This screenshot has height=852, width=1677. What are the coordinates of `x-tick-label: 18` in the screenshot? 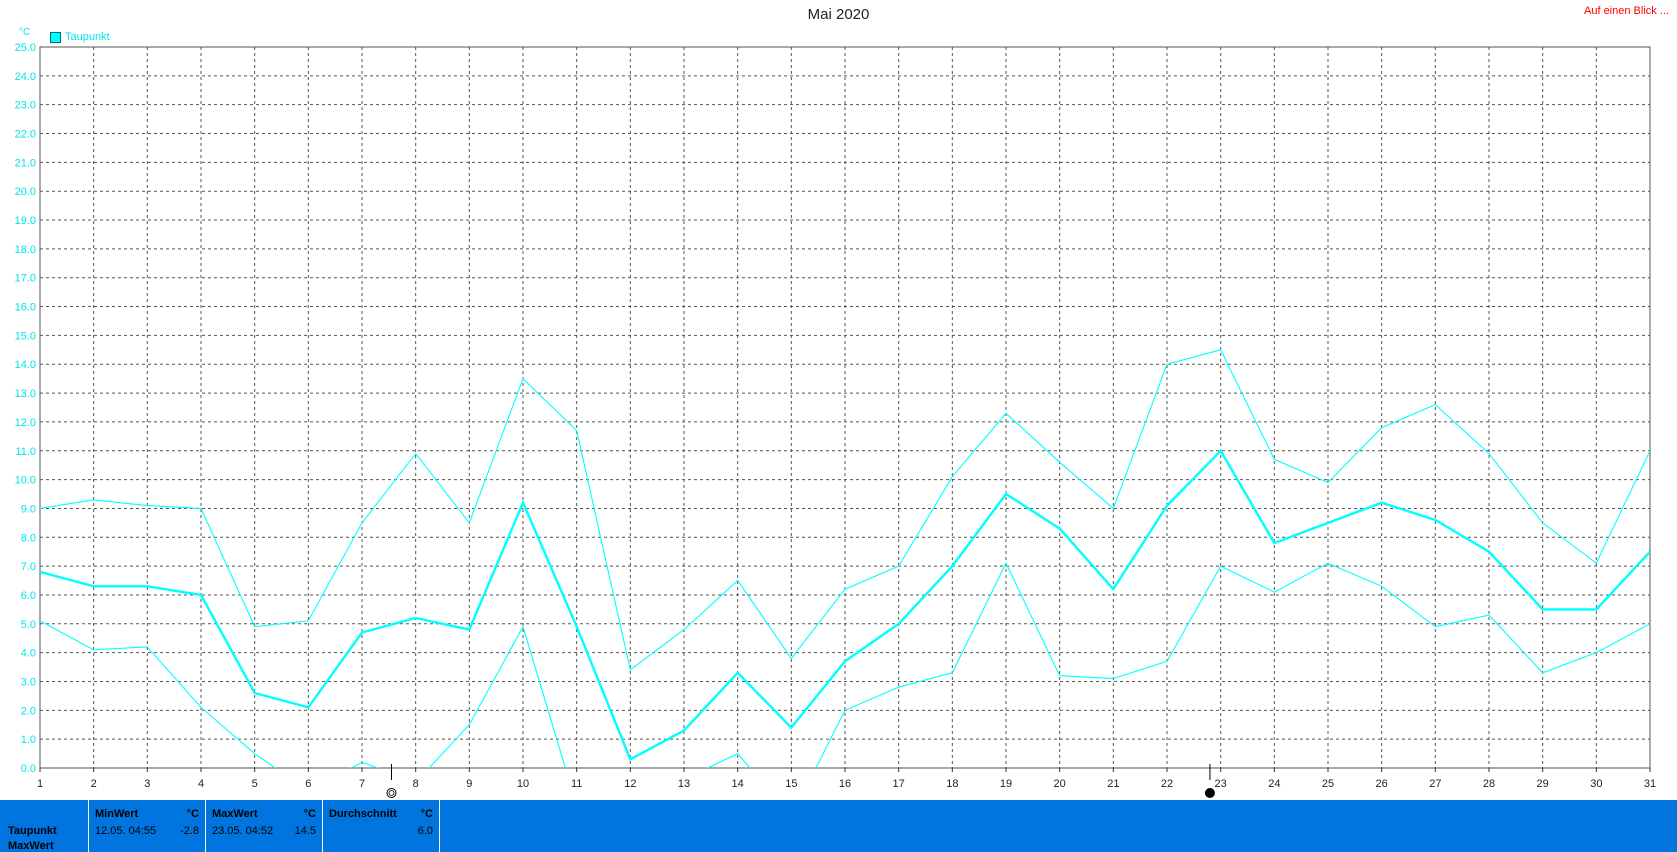 It's located at (952, 784).